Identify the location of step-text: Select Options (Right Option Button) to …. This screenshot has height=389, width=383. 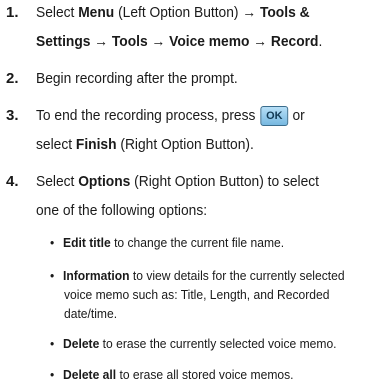
(177, 182).